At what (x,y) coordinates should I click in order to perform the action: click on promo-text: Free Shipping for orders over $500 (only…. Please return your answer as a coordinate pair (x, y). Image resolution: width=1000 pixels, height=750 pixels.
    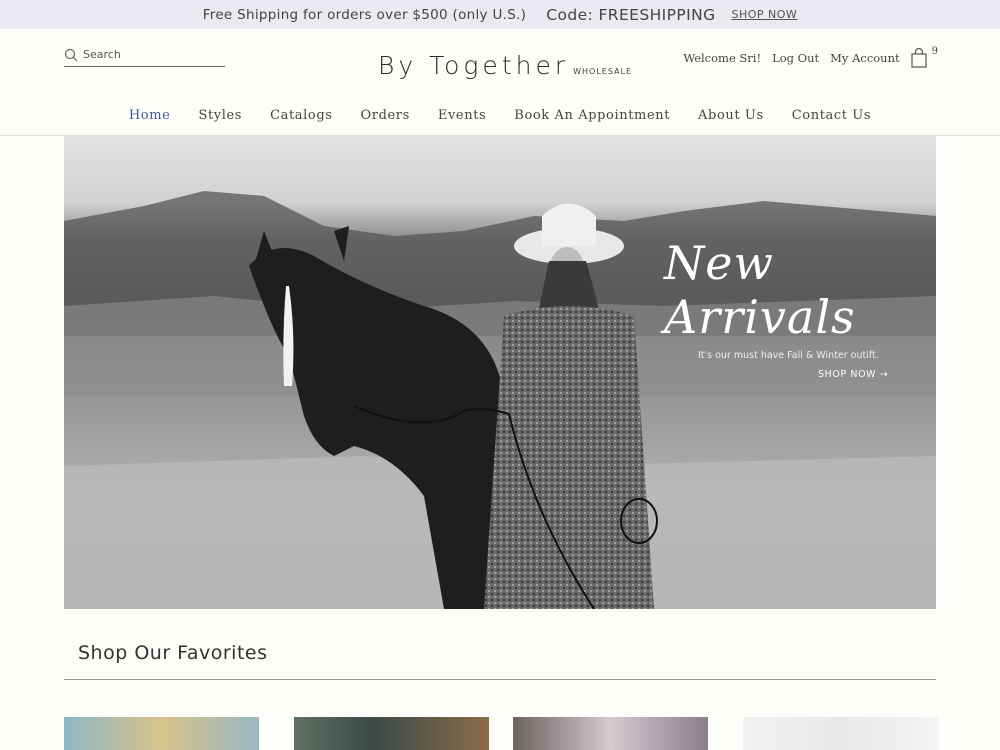
    Looking at the image, I should click on (364, 14).